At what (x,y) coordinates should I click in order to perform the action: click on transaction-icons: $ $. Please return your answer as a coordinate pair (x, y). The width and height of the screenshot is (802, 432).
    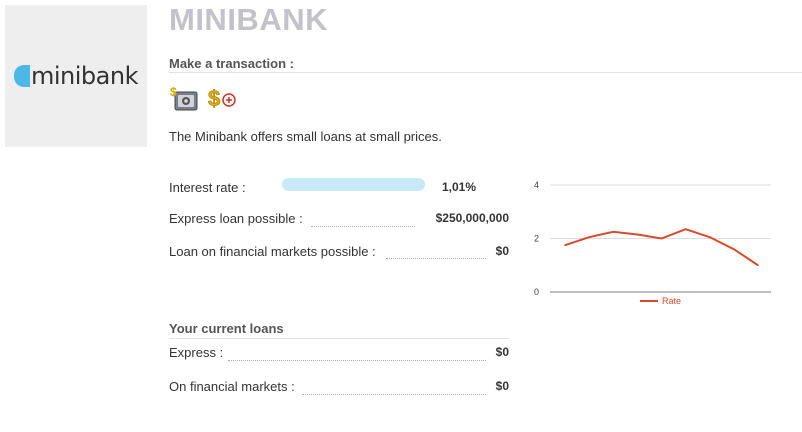
    Looking at the image, I should click on (204, 98).